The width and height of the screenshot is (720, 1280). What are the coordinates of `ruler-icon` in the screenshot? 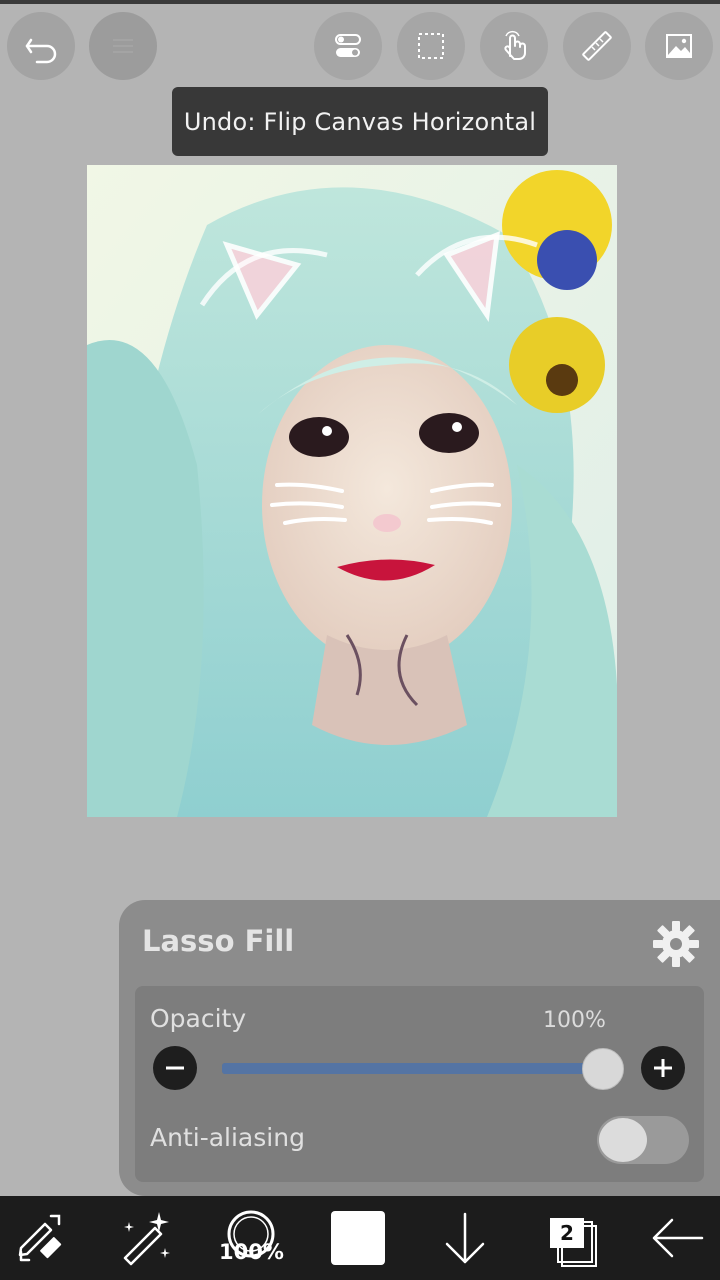 It's located at (597, 46).